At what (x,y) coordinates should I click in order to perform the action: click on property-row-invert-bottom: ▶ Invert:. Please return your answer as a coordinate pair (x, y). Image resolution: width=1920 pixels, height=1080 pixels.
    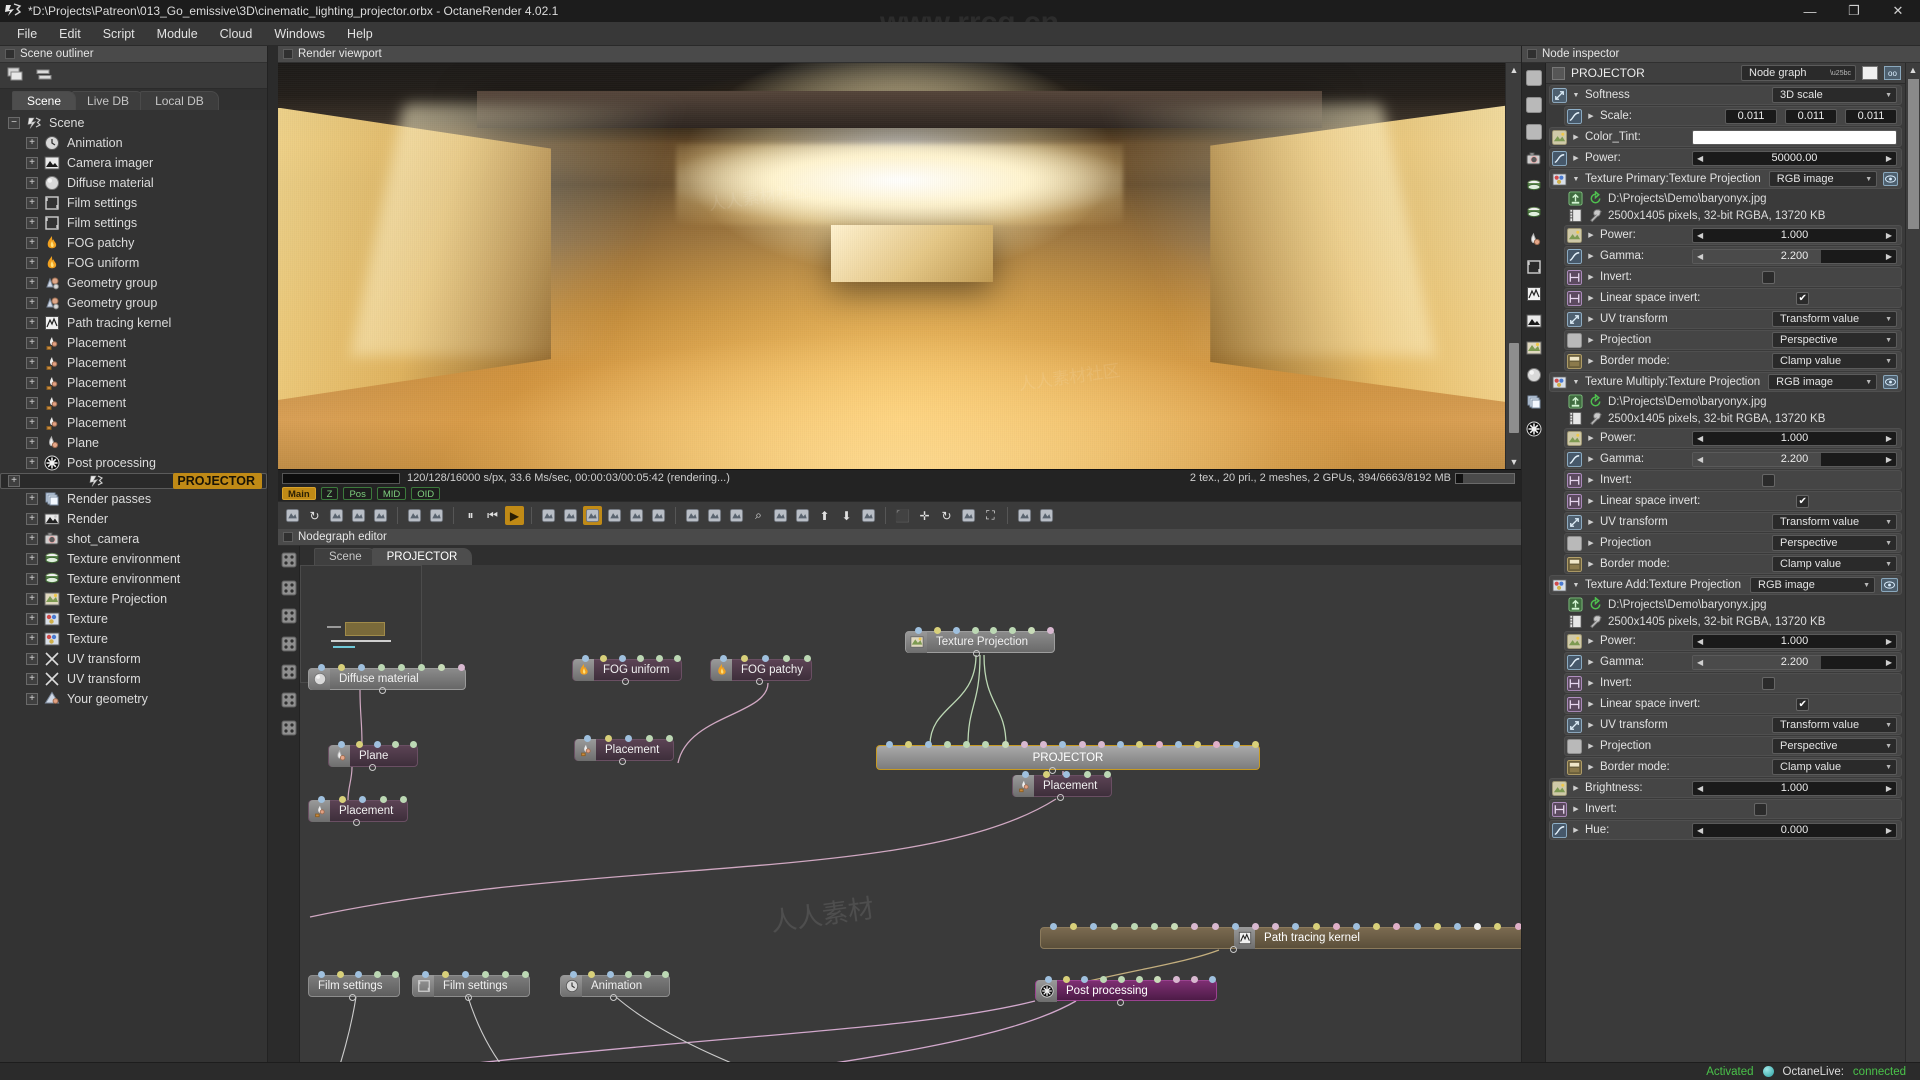
    Looking at the image, I should click on (1725, 809).